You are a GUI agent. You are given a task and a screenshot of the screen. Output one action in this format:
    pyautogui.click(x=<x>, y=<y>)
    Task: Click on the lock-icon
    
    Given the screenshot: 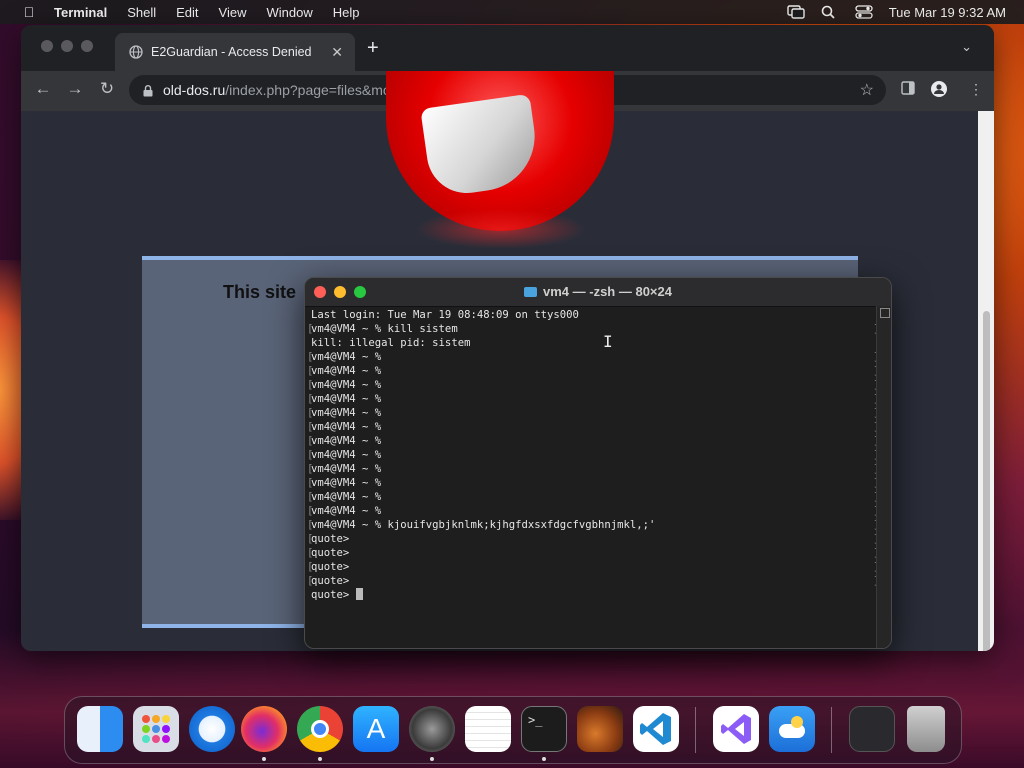 What is the action you would take?
    pyautogui.click(x=148, y=90)
    